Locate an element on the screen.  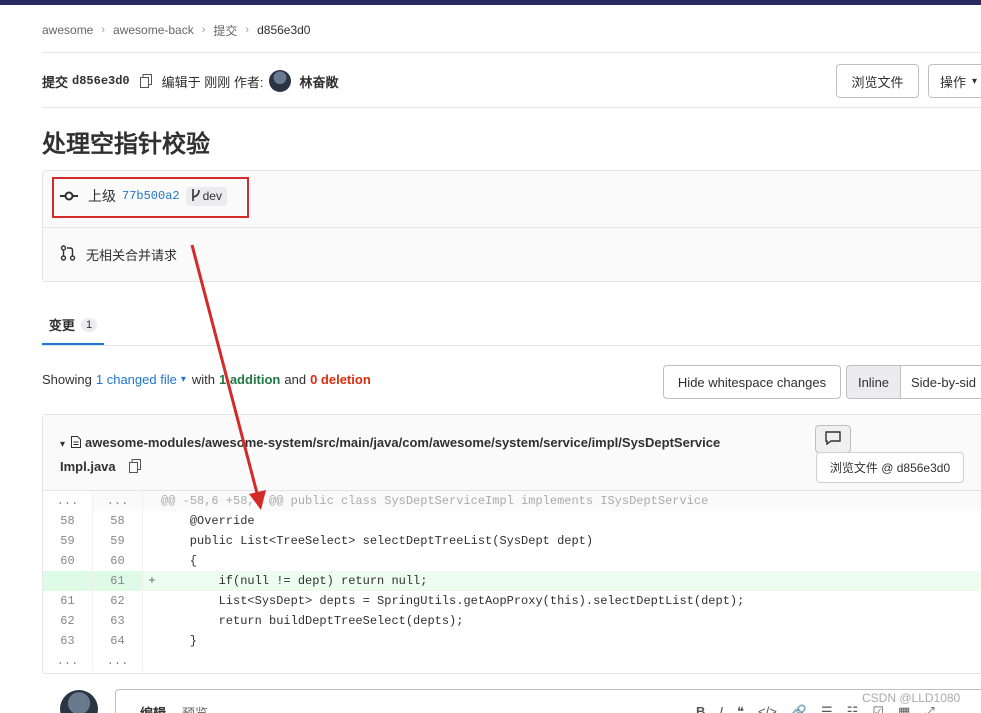
comment-button is located at coordinates (833, 439).